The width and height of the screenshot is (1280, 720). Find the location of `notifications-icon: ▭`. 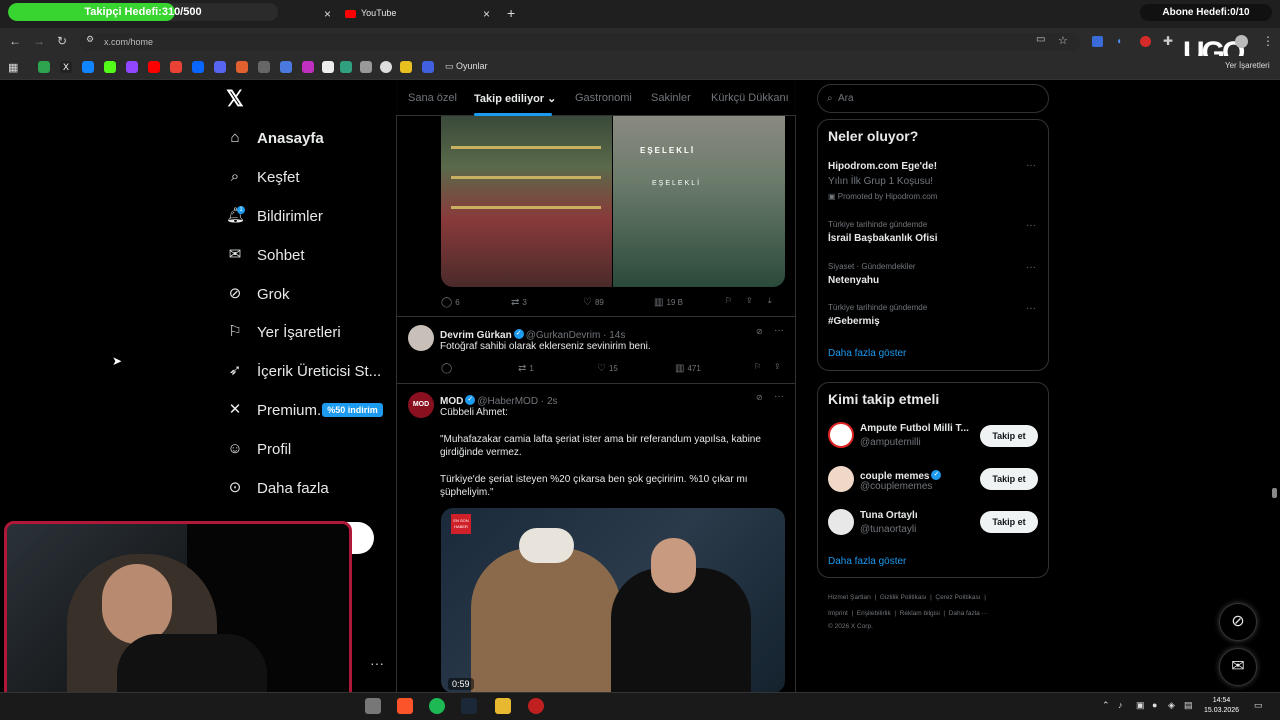

notifications-icon: ▭ is located at coordinates (1258, 705).